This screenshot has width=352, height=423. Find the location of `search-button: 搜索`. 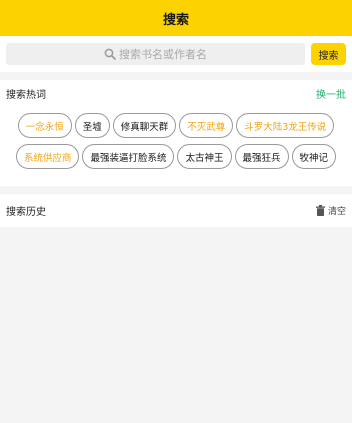

search-button: 搜索 is located at coordinates (328, 54).